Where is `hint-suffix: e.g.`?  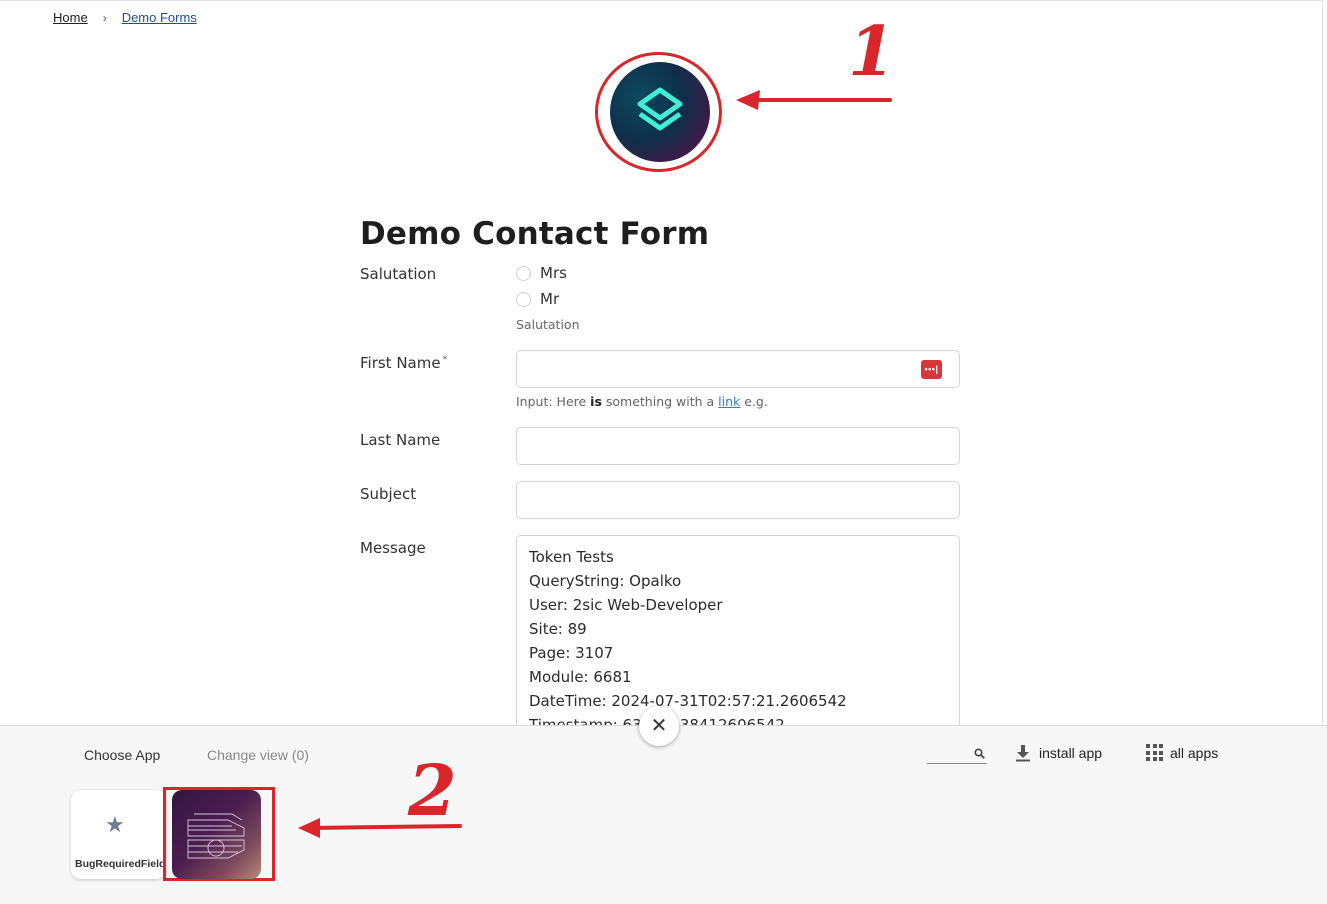 hint-suffix: e.g. is located at coordinates (754, 401).